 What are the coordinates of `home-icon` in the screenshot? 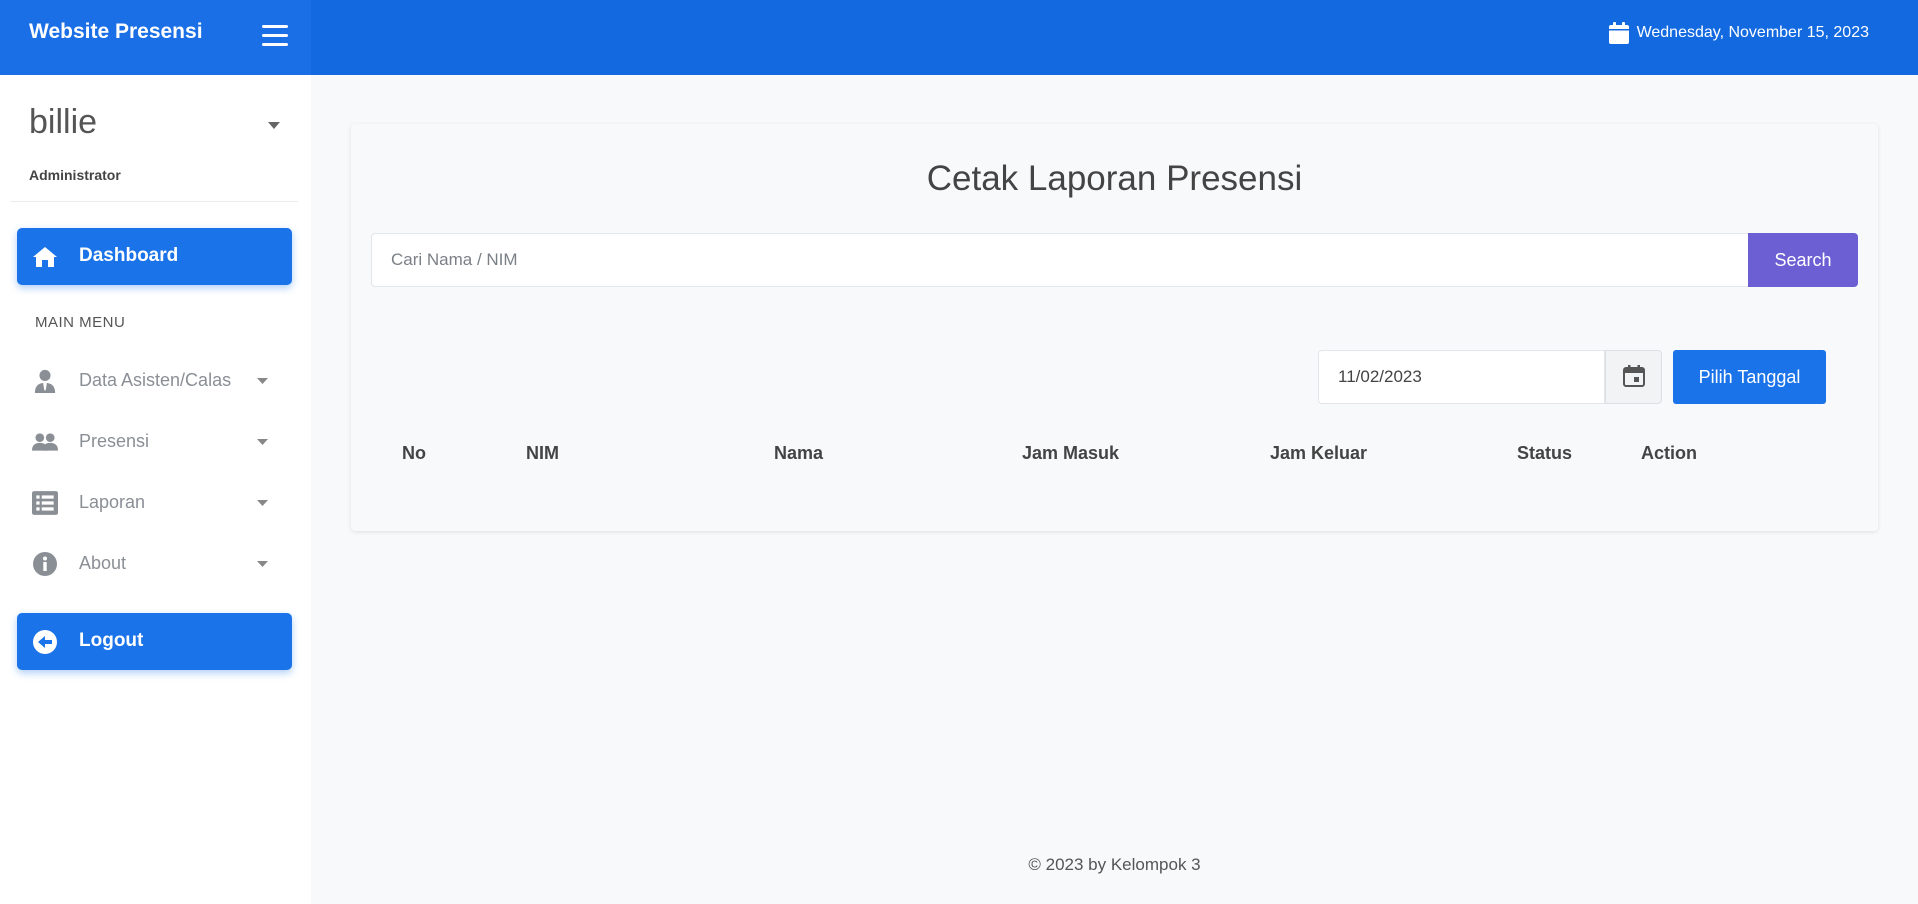 It's located at (45, 257).